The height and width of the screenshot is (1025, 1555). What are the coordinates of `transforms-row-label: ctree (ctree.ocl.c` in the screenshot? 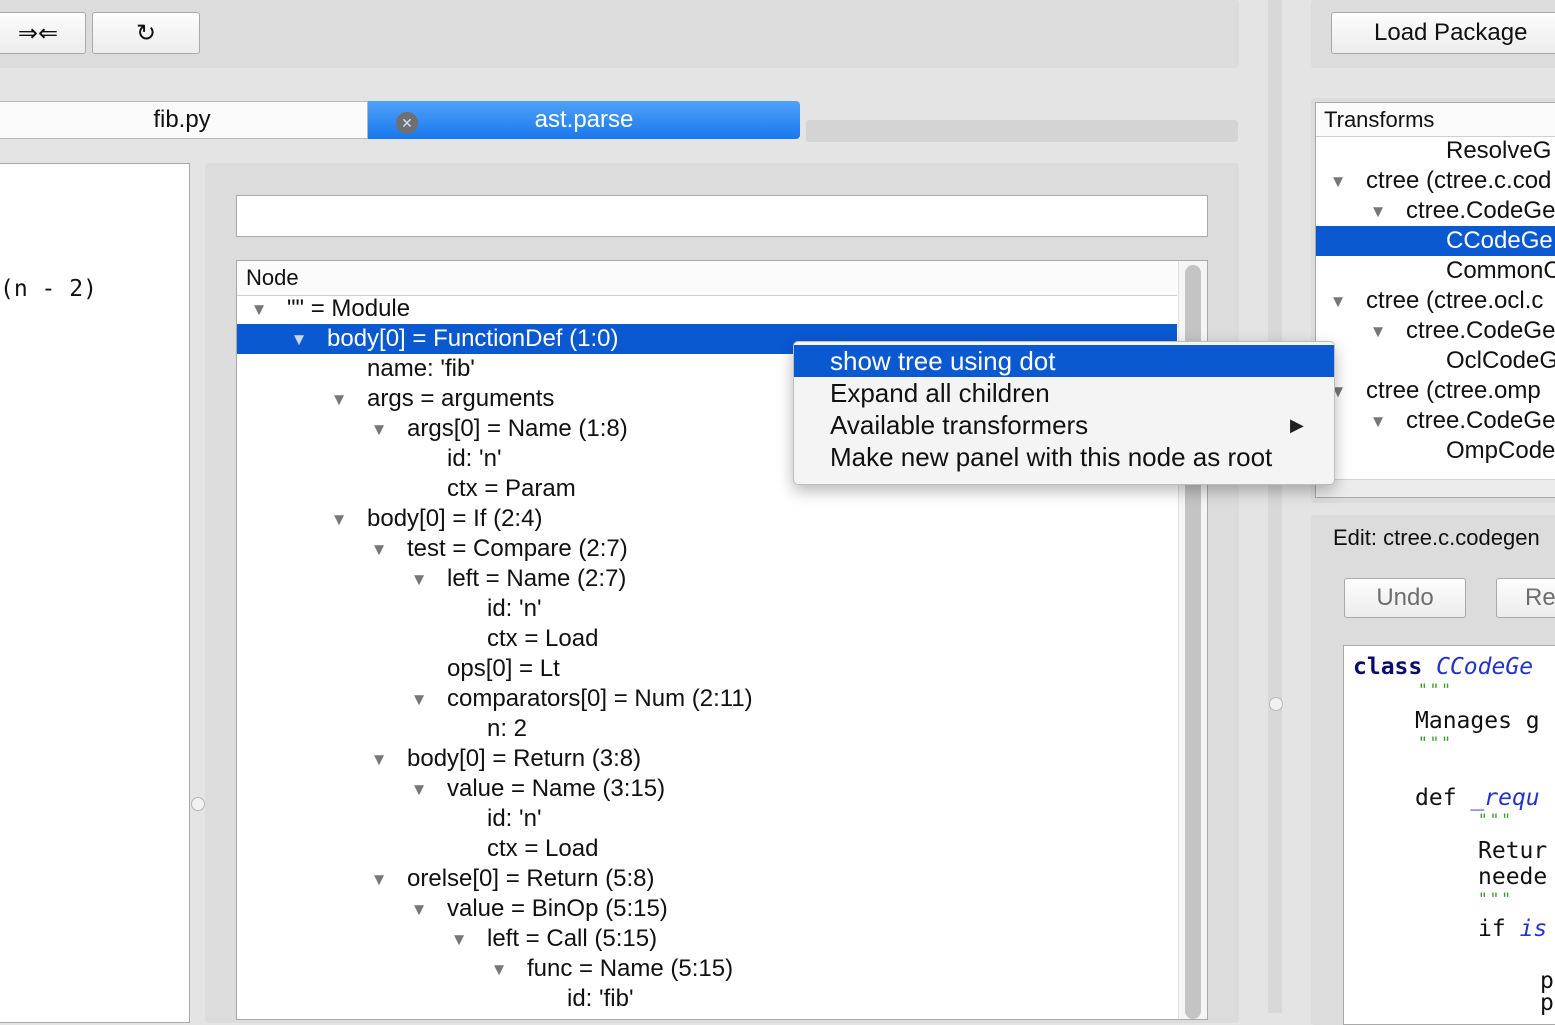 It's located at (1455, 300).